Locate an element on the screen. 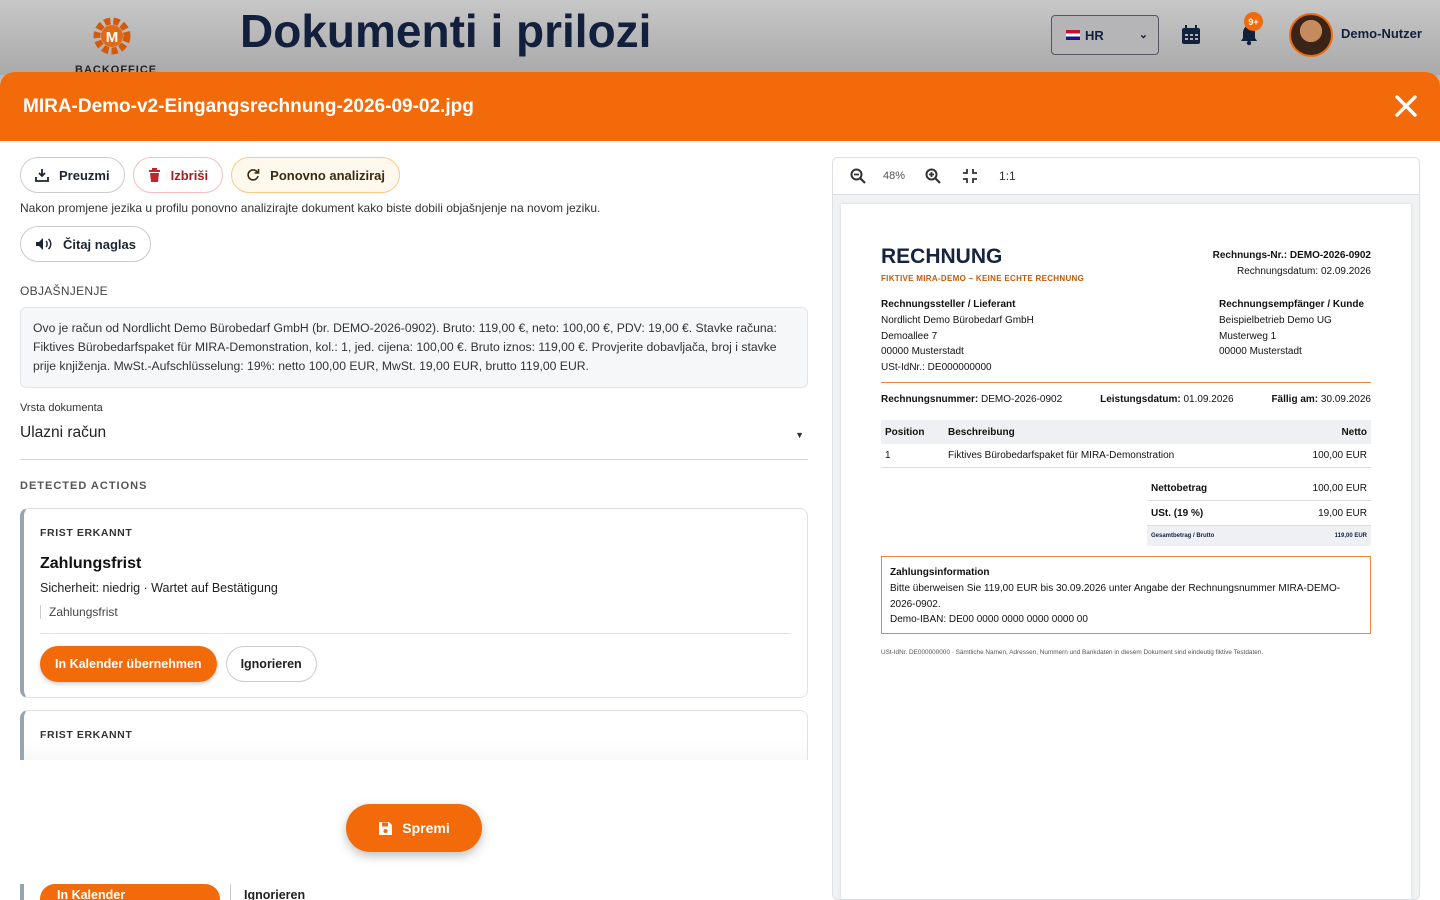 This screenshot has width=1440, height=900. close-icon is located at coordinates (1406, 106).